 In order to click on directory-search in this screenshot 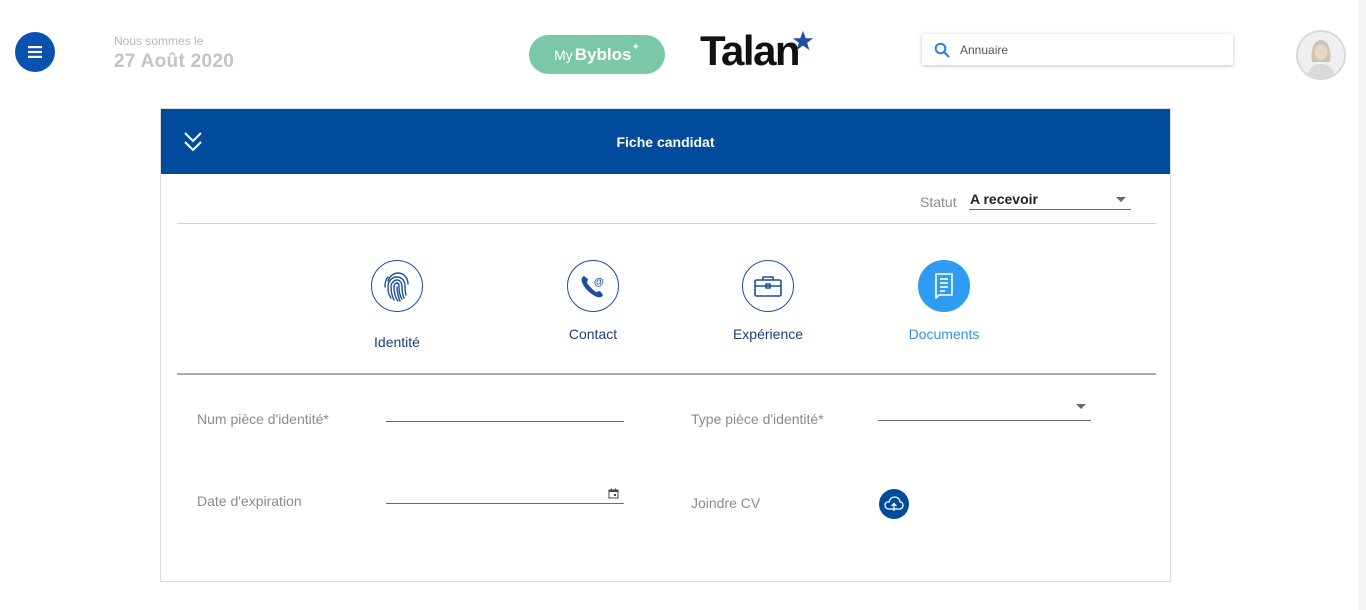, I will do `click(1077, 49)`.